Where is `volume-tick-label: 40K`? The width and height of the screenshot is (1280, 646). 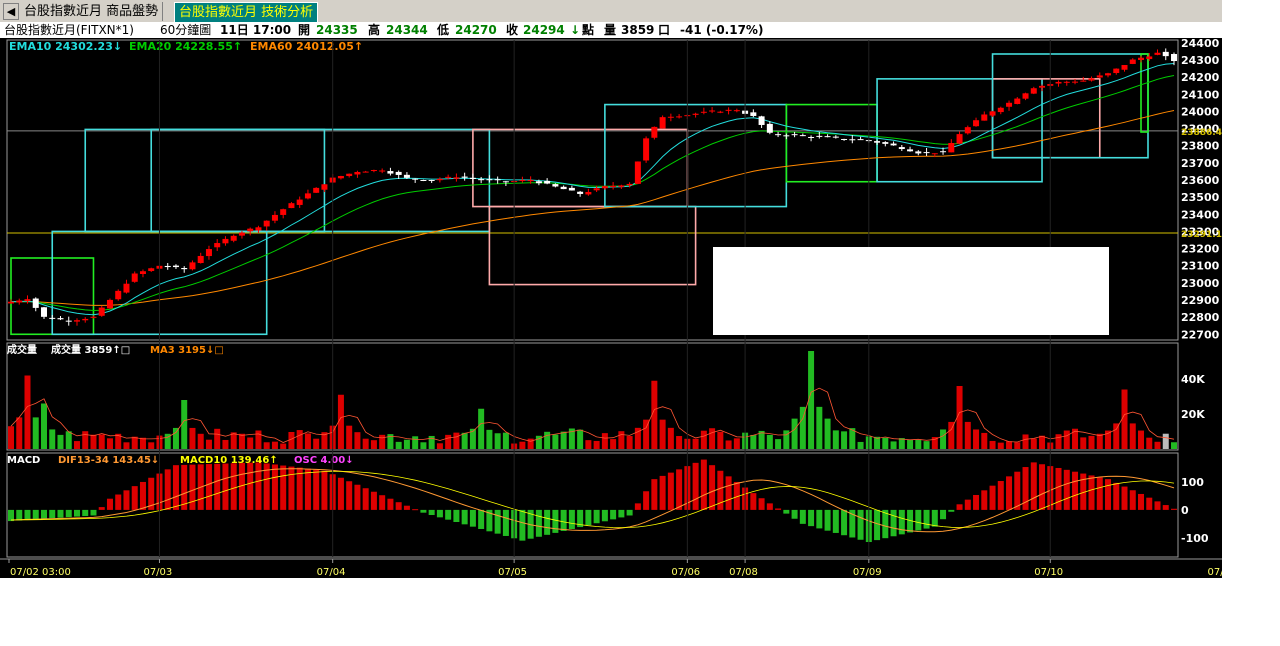 volume-tick-label: 40K is located at coordinates (1193, 379).